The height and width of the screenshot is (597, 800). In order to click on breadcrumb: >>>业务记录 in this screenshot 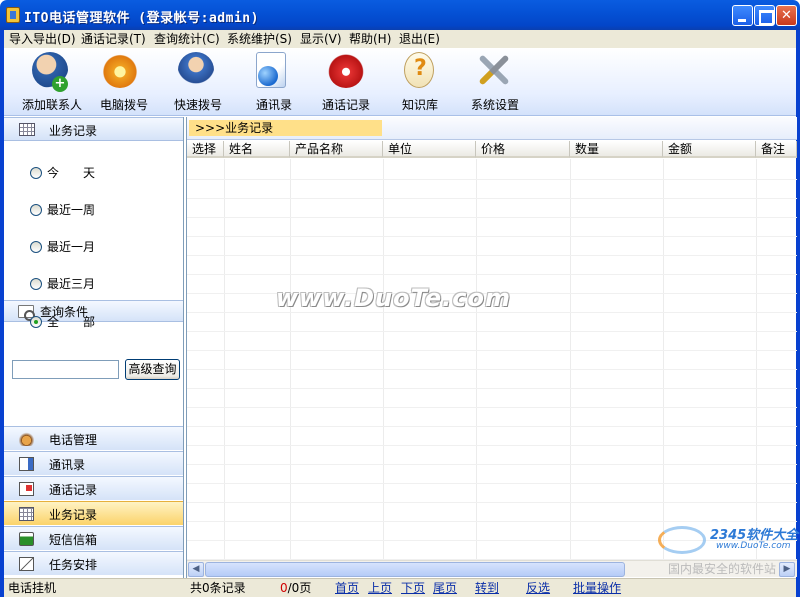, I will do `click(285, 128)`.